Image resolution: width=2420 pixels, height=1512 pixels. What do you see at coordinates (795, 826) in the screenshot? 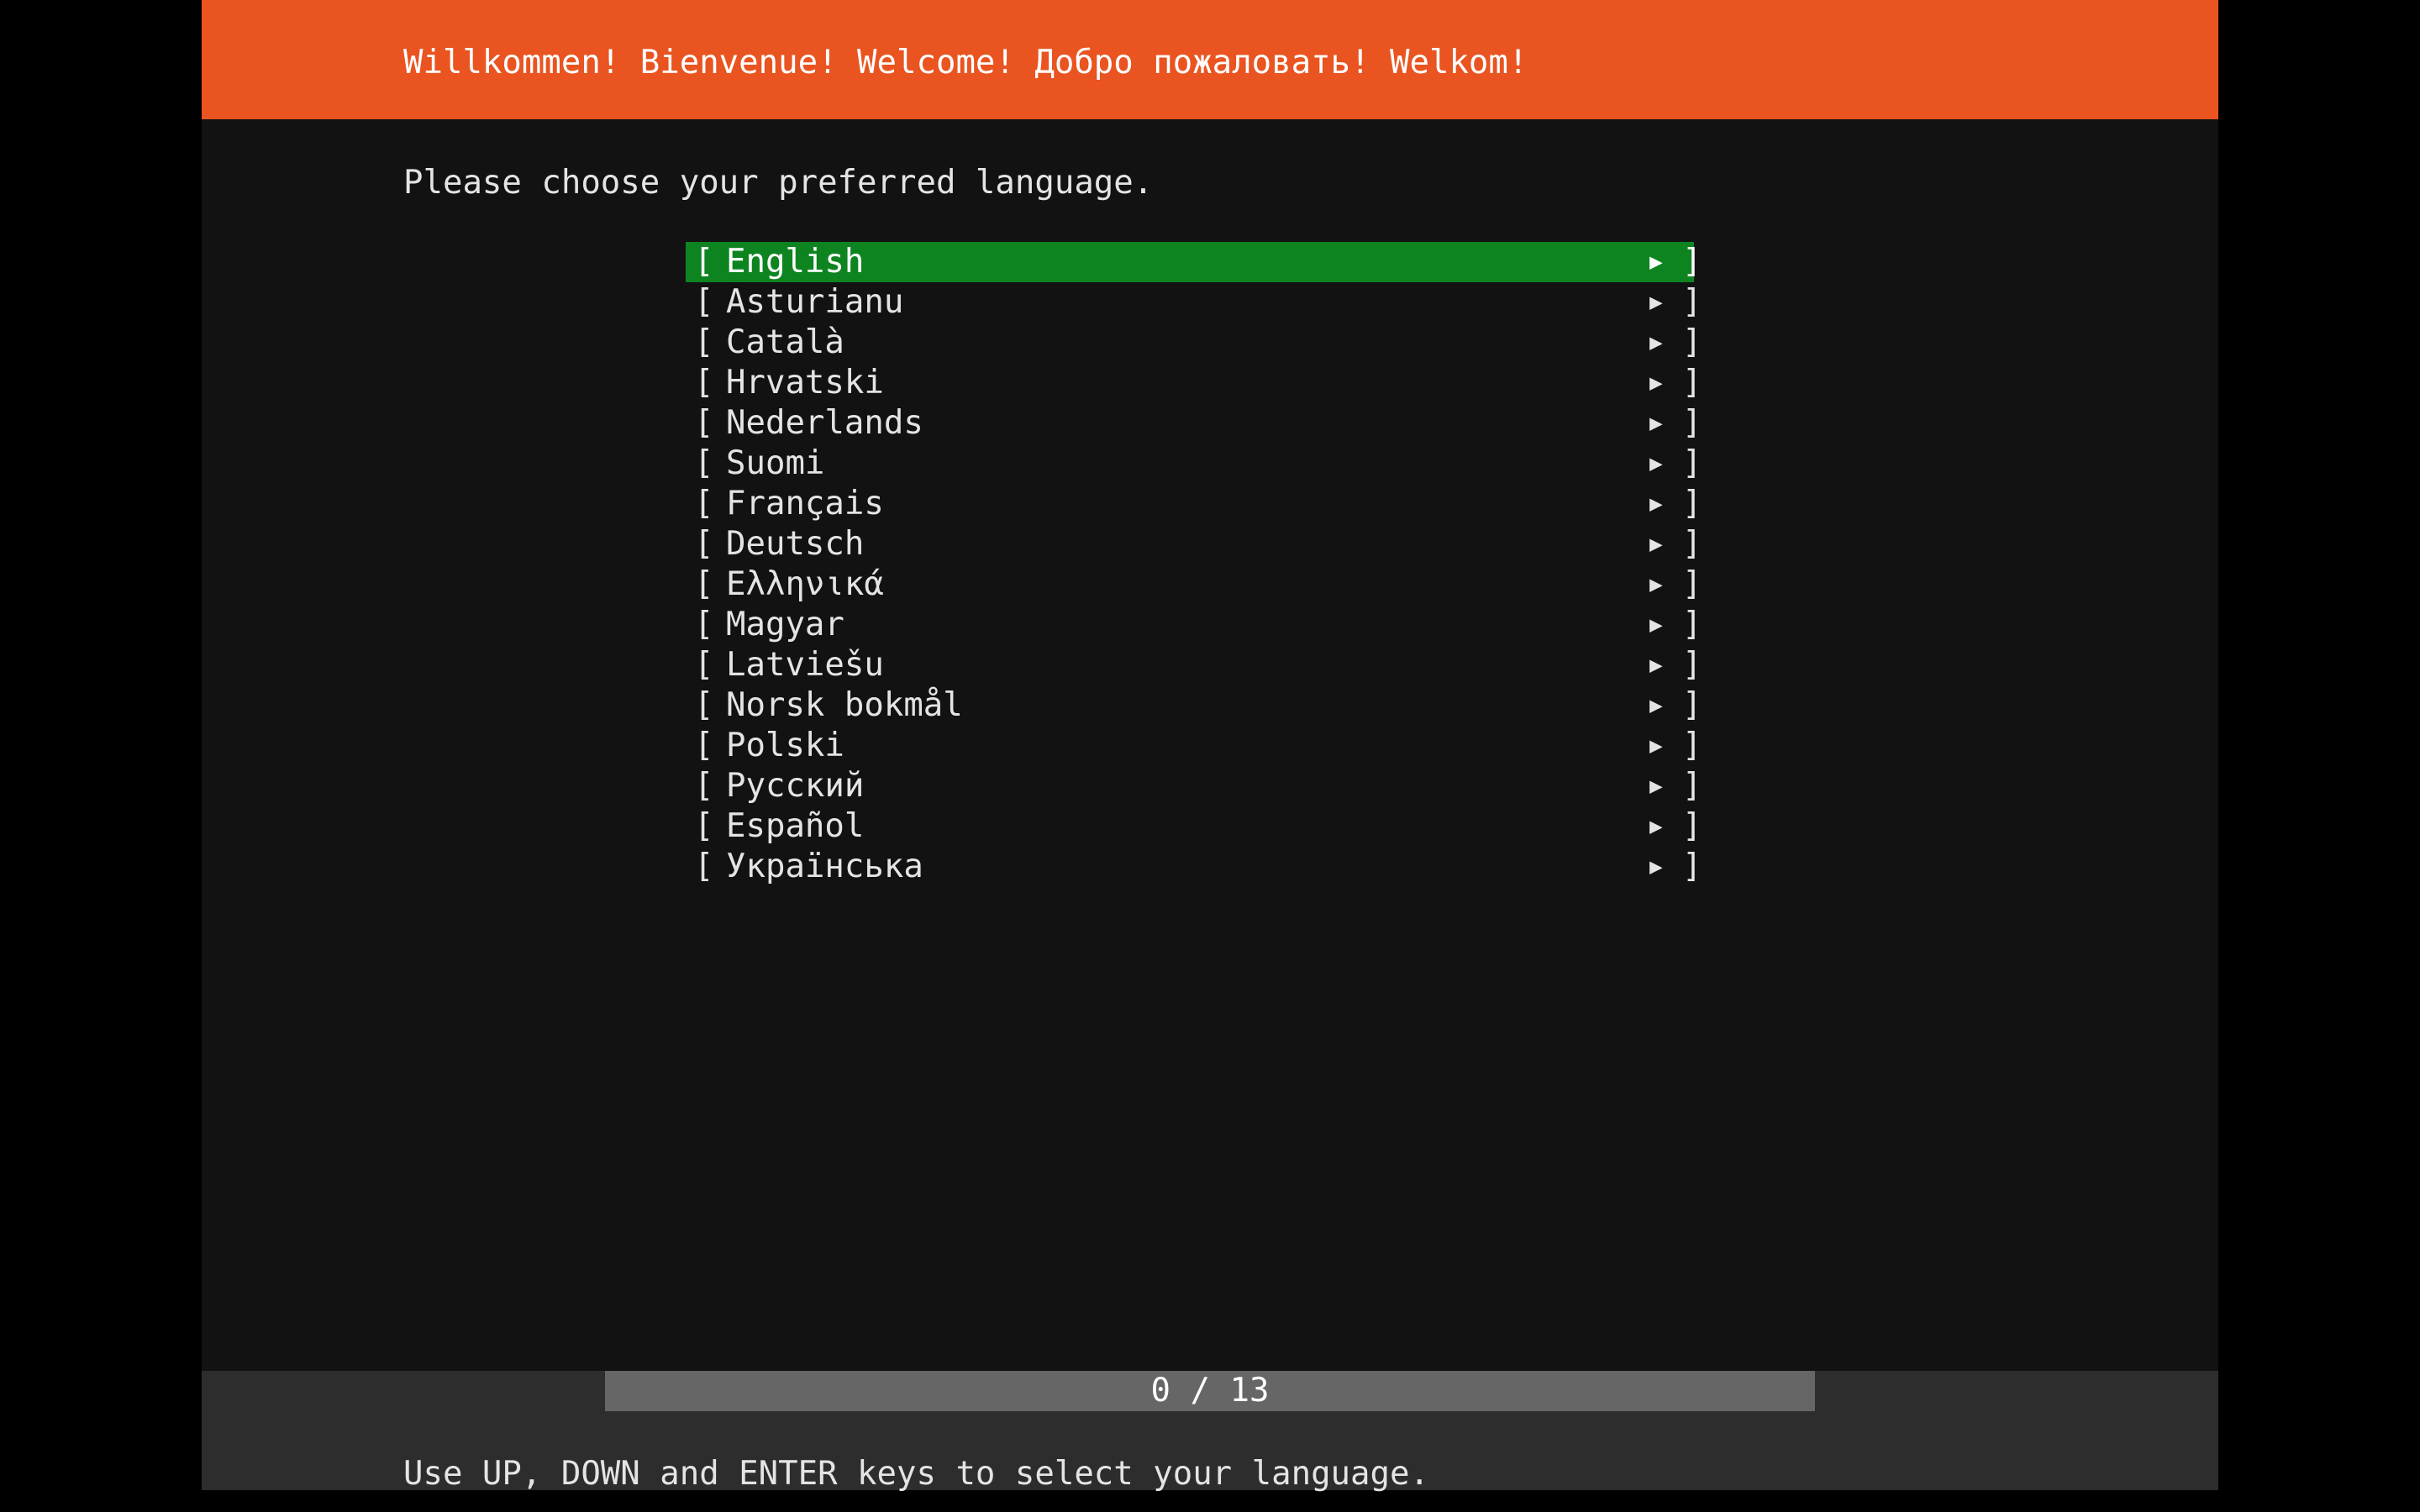
I see `language-label: Español` at bounding box center [795, 826].